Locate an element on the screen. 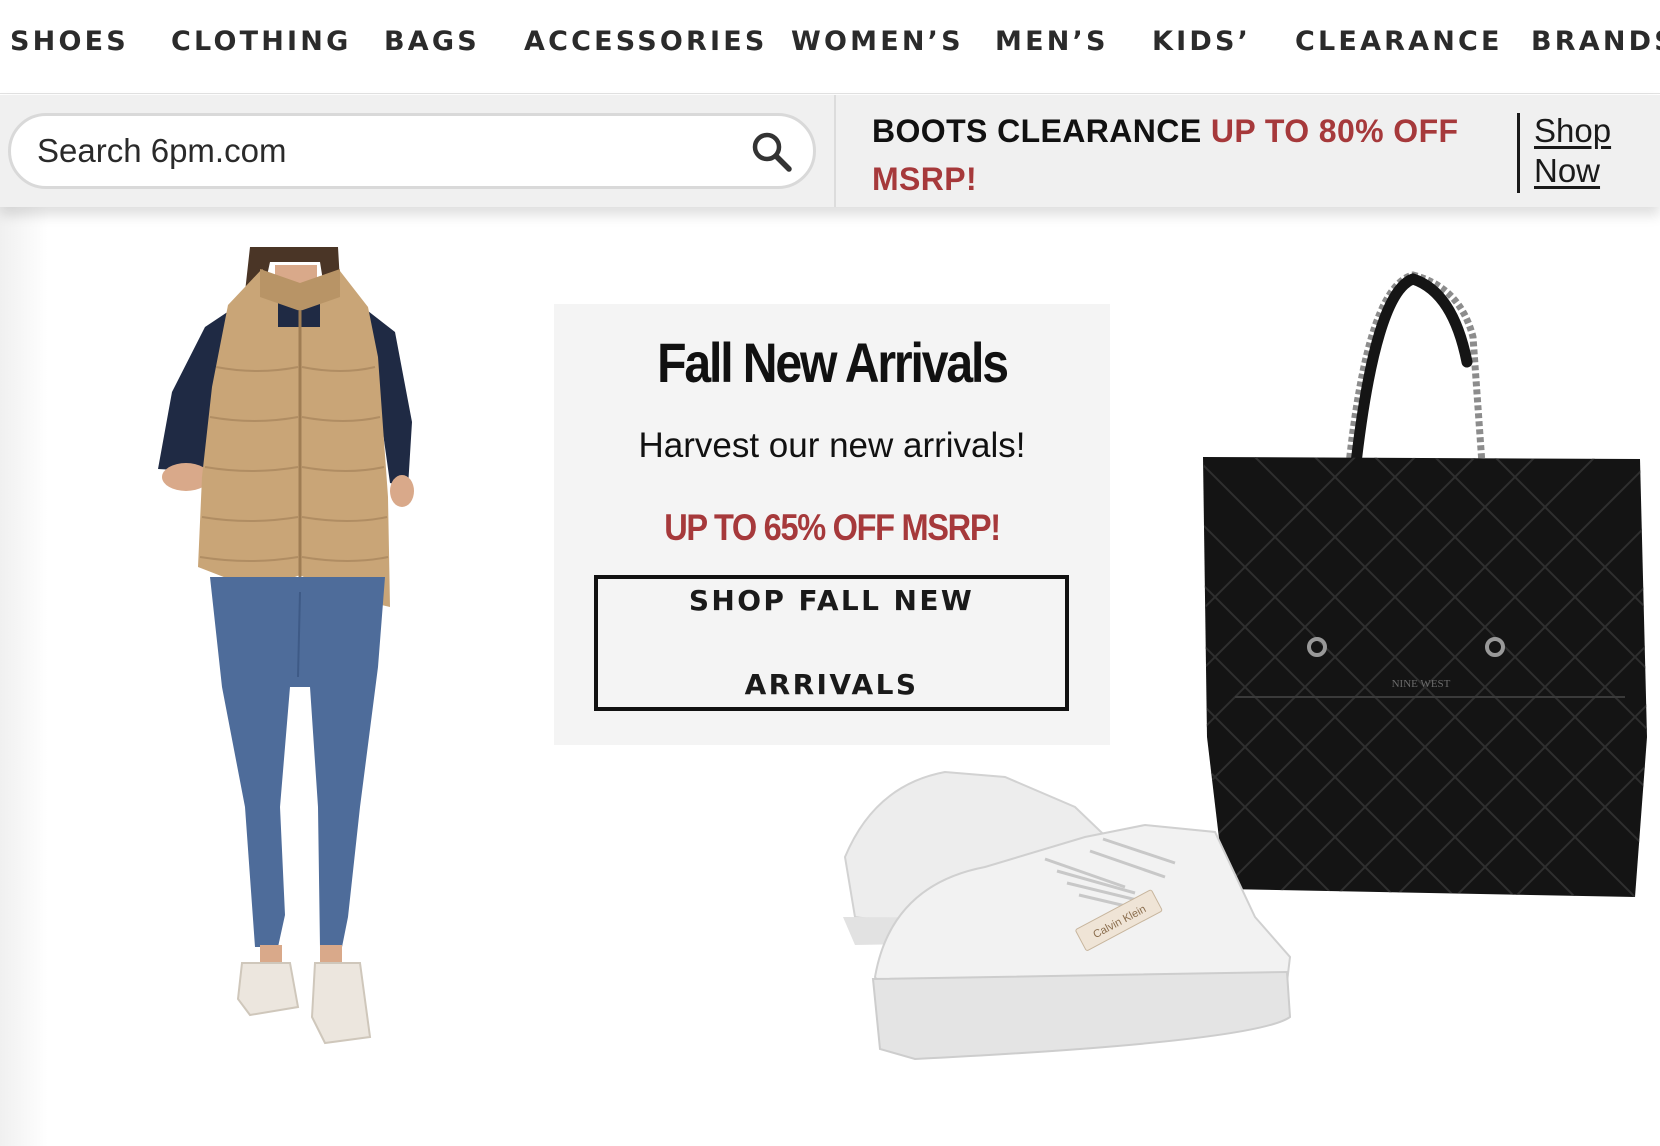 Image resolution: width=1660 pixels, height=1146 pixels. bar-divider is located at coordinates (835, 151).